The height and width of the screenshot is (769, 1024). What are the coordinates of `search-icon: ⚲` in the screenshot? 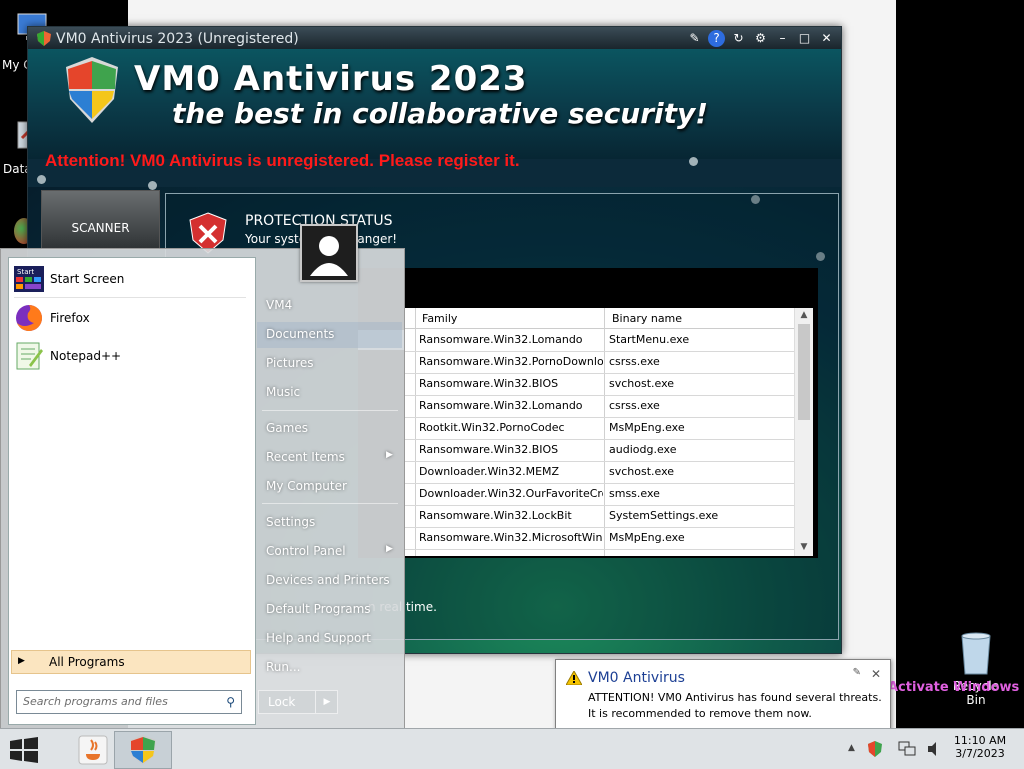 It's located at (230, 702).